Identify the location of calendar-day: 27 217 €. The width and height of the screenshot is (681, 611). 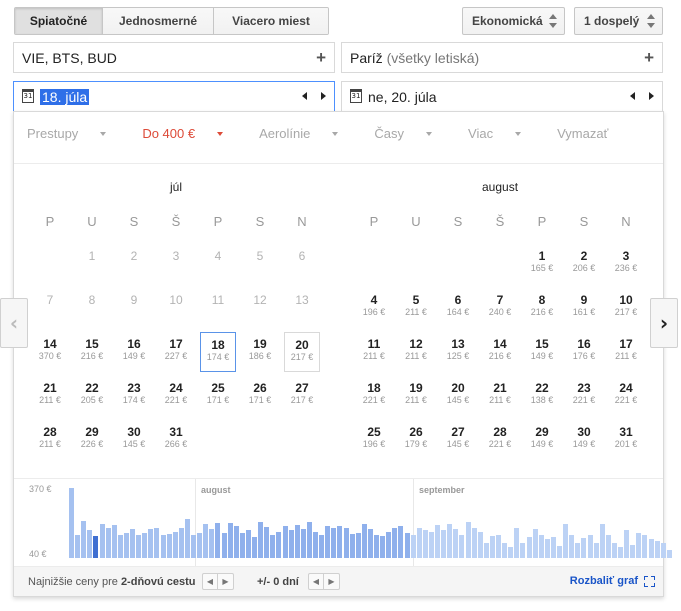
(302, 396).